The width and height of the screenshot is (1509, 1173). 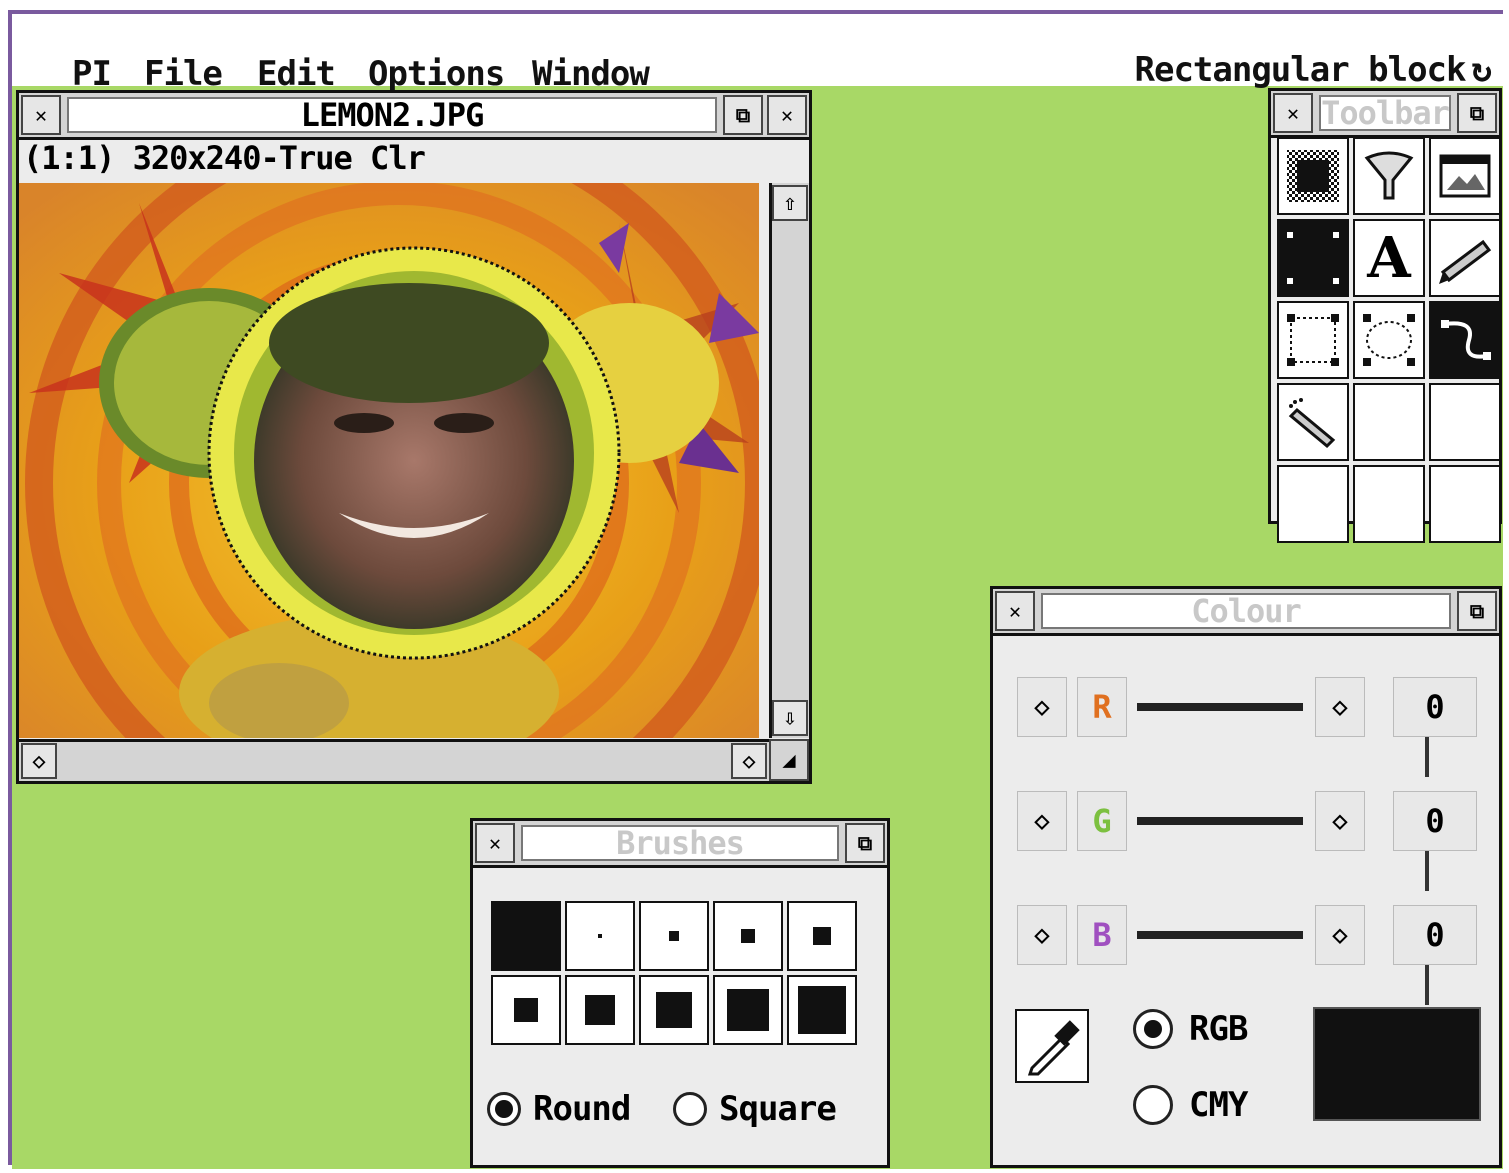 I want to click on colour-titlebar: ✕ Colour ⧉, so click(x=1246, y=612).